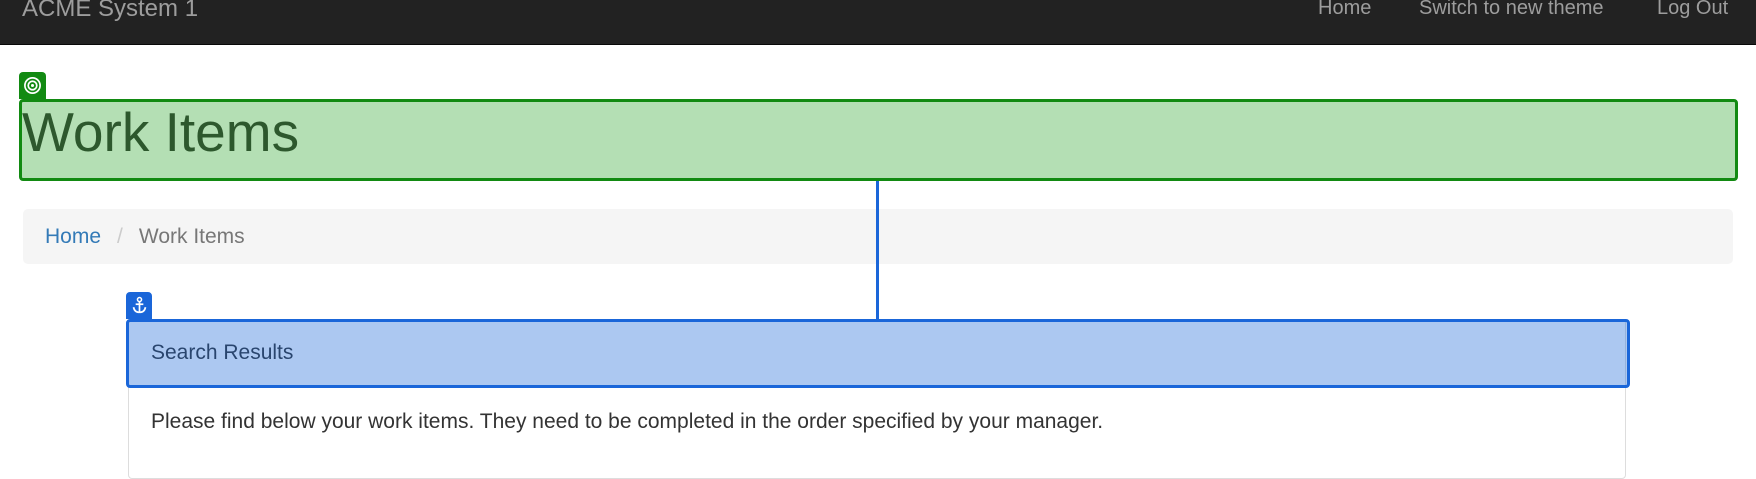 Image resolution: width=1756 pixels, height=479 pixels. What do you see at coordinates (110, 11) in the screenshot?
I see `brand-link: ACME System 1` at bounding box center [110, 11].